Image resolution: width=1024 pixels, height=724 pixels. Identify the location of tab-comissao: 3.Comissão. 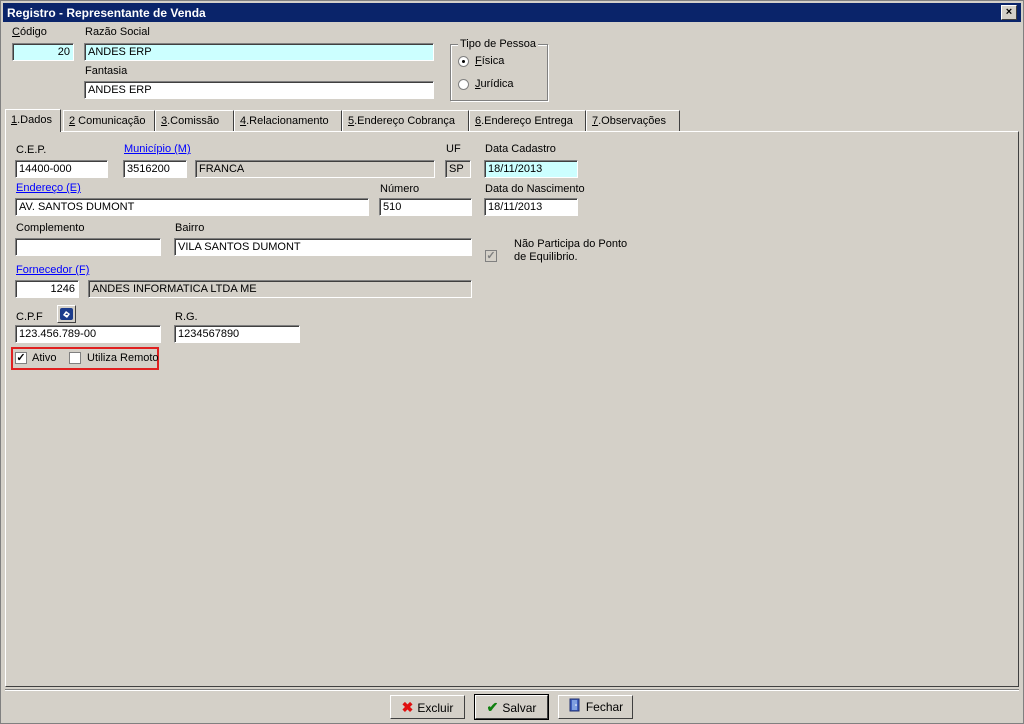
(194, 120).